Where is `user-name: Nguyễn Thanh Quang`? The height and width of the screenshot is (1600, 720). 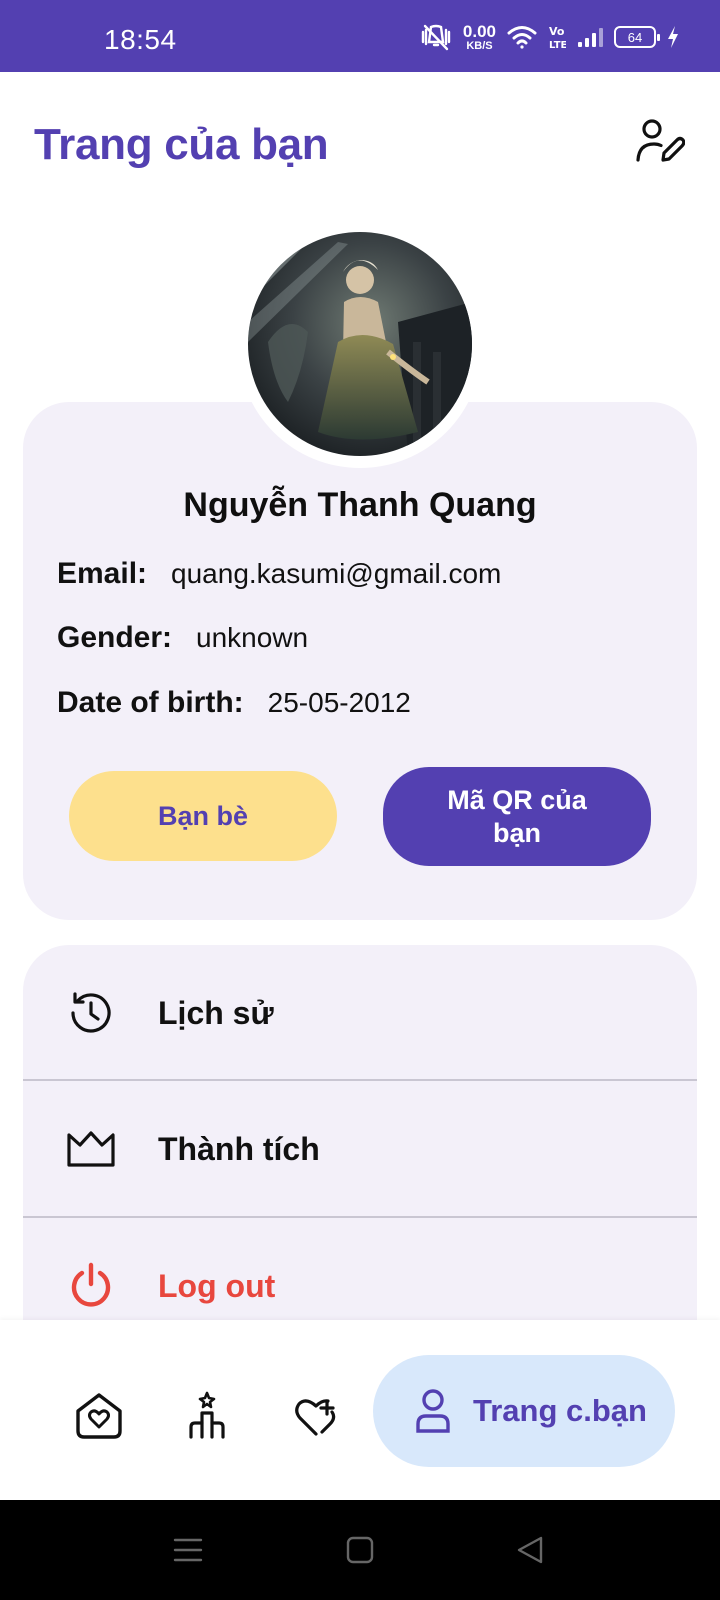
user-name: Nguyễn Thanh Quang is located at coordinates (360, 505).